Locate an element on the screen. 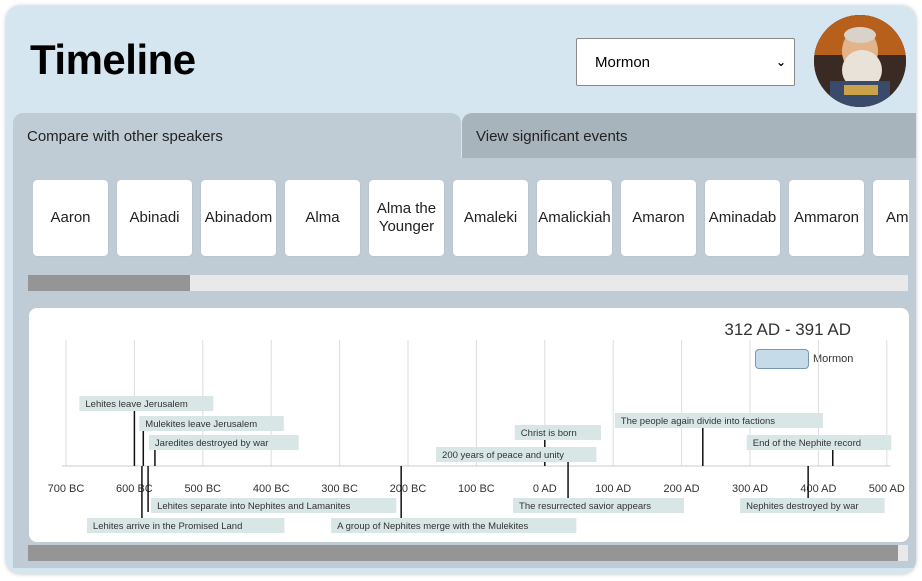 This screenshot has width=922, height=581. speaker-card-abinadi: Abinadi is located at coordinates (154, 218).